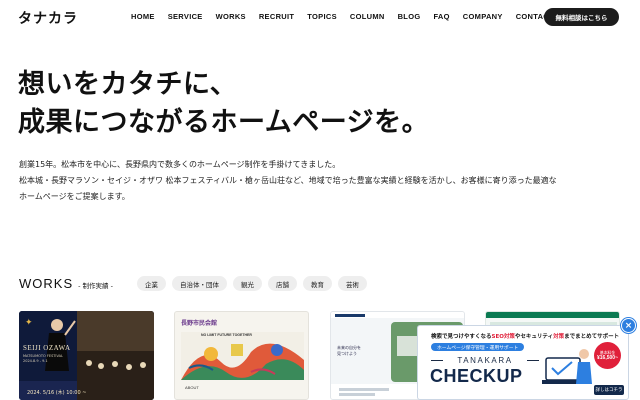  What do you see at coordinates (231, 16) in the screenshot?
I see `nav-works: WORKS` at bounding box center [231, 16].